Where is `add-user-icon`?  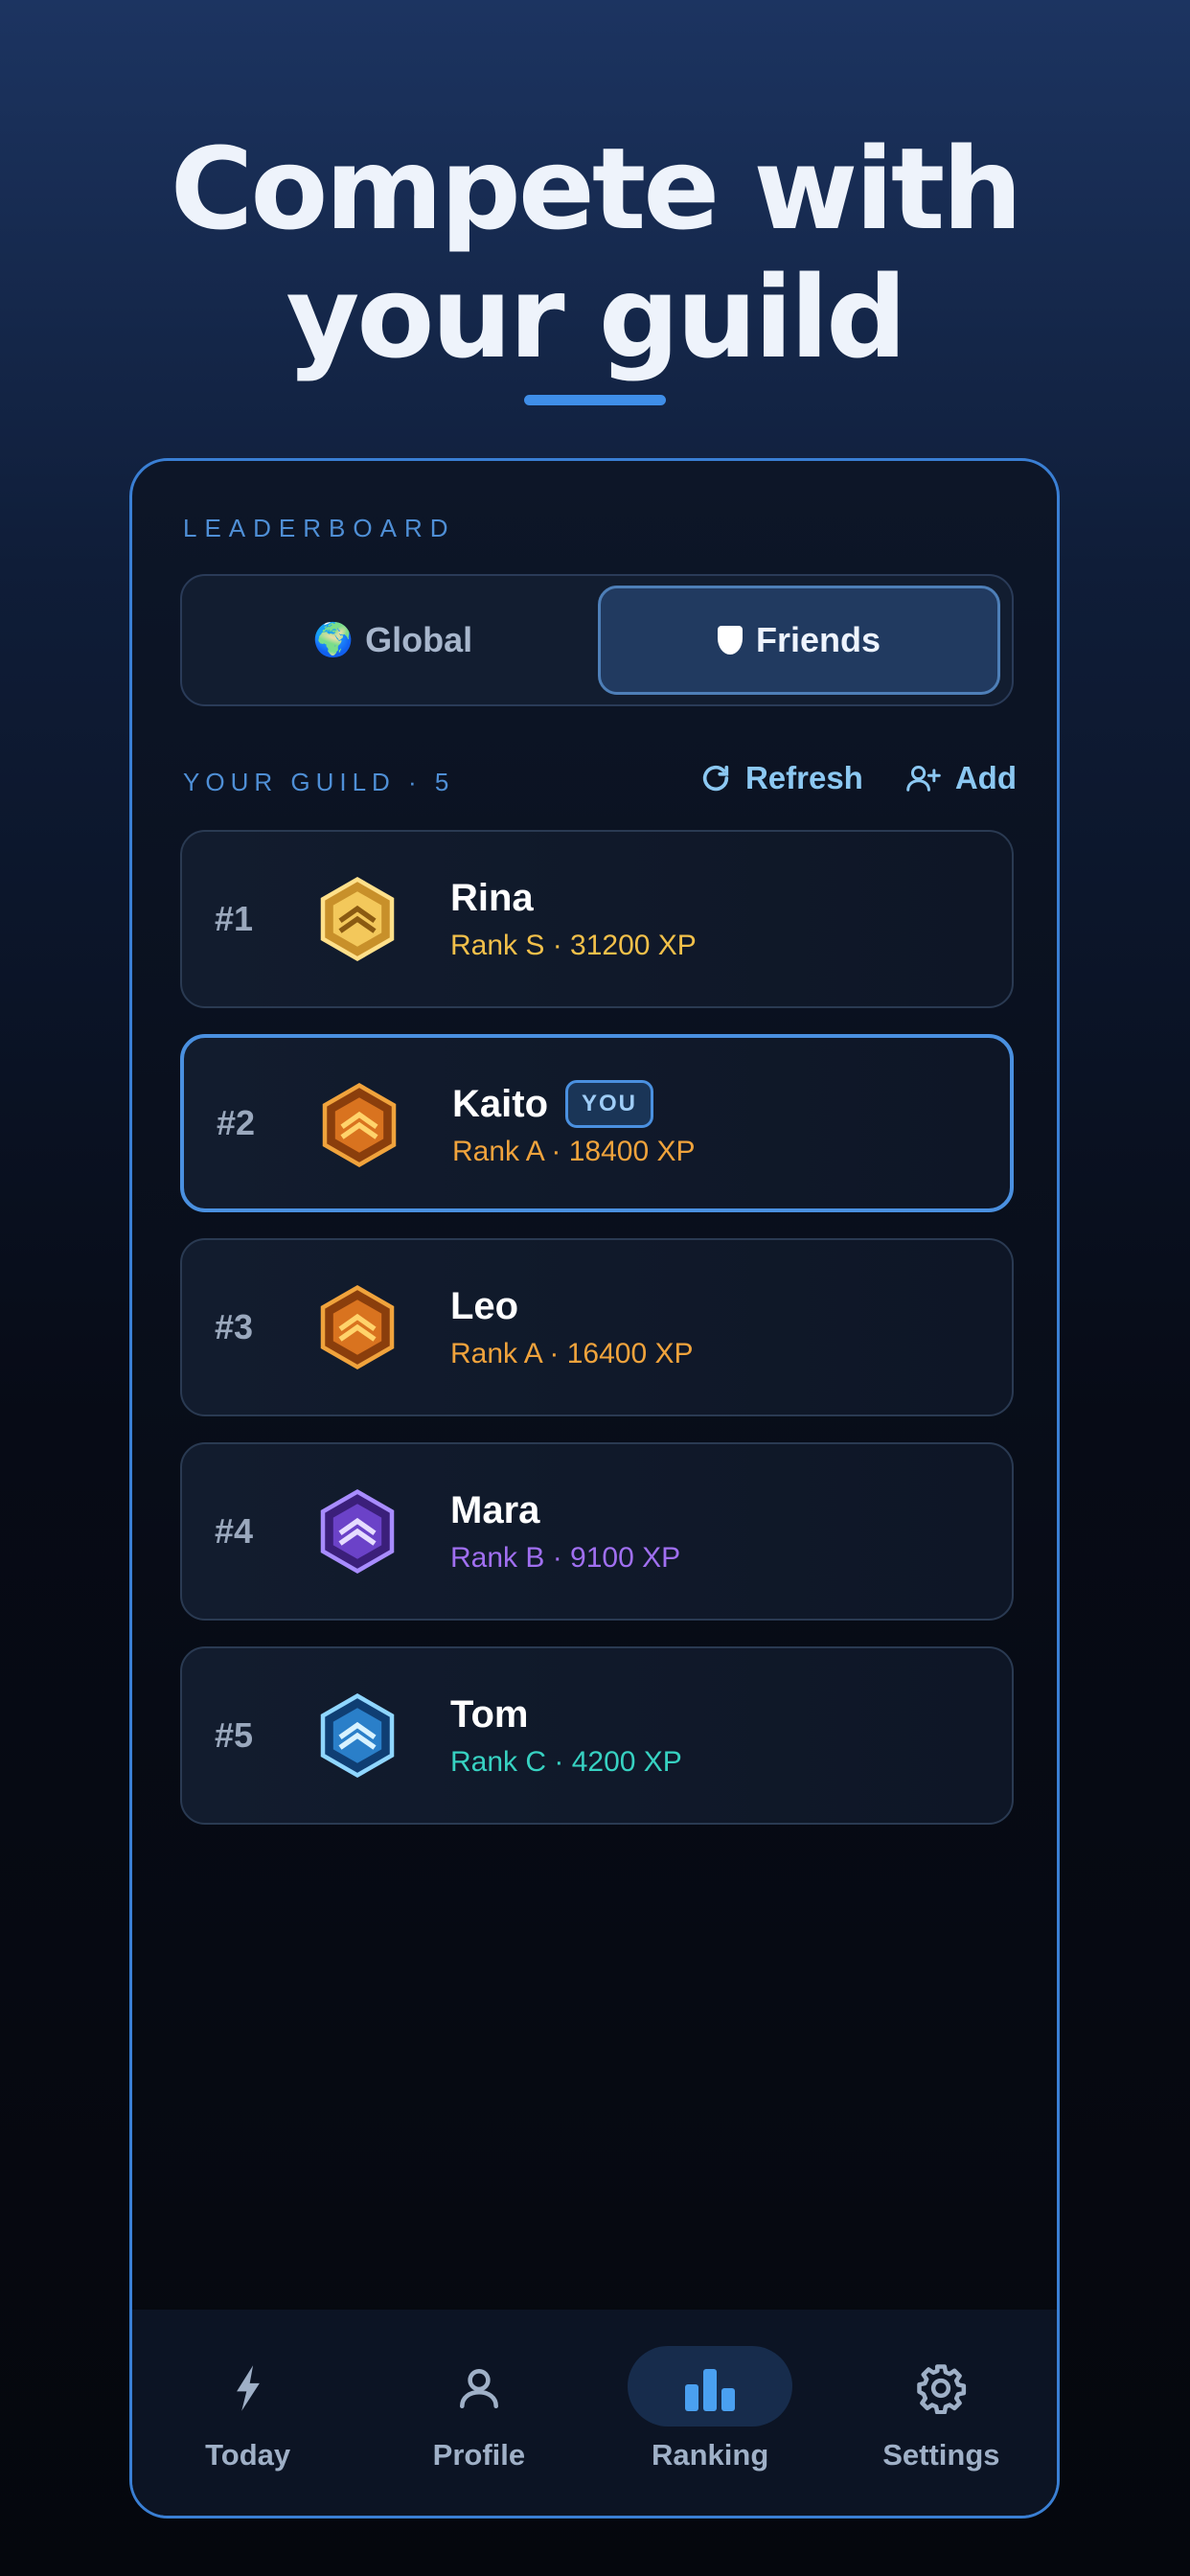
add-user-icon is located at coordinates (924, 778).